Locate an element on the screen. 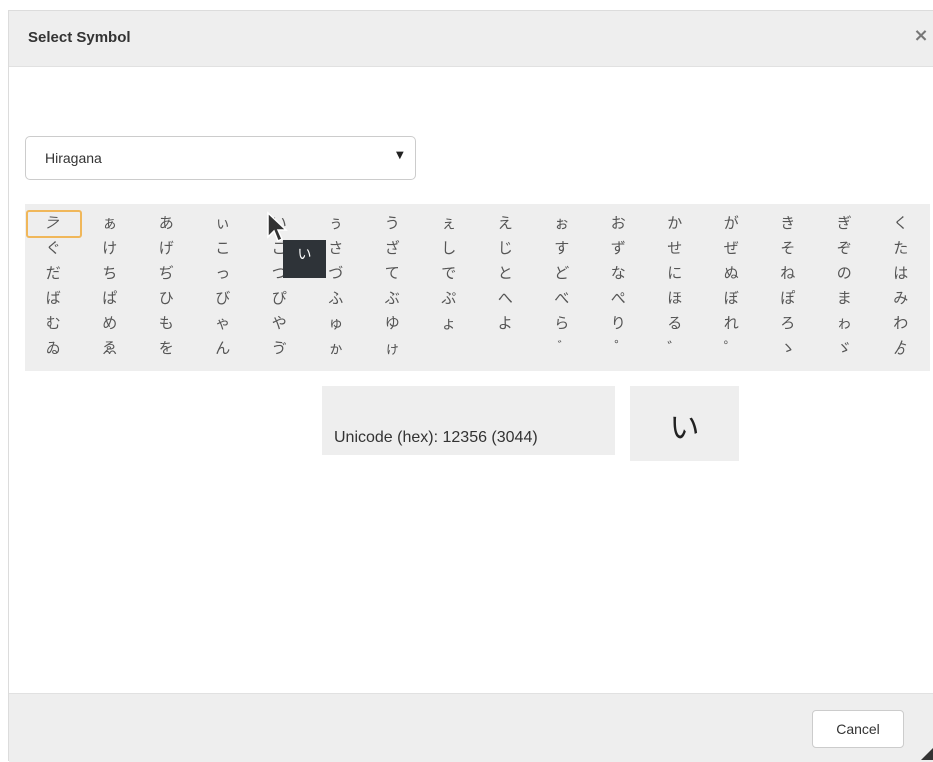  symbol-cell: け is located at coordinates (110, 250).